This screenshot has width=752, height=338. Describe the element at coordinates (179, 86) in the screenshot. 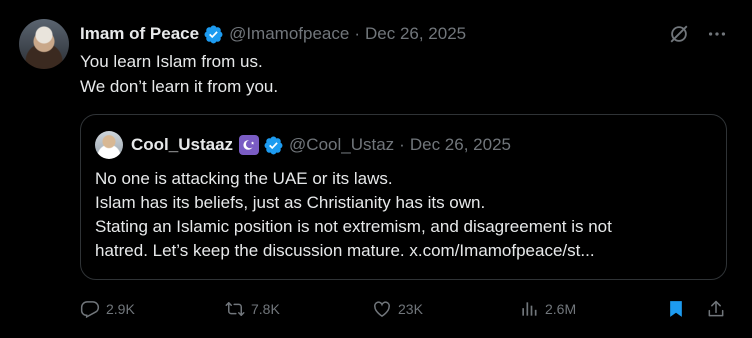

I see `post-text-line: We don’t learn it from you.` at that location.